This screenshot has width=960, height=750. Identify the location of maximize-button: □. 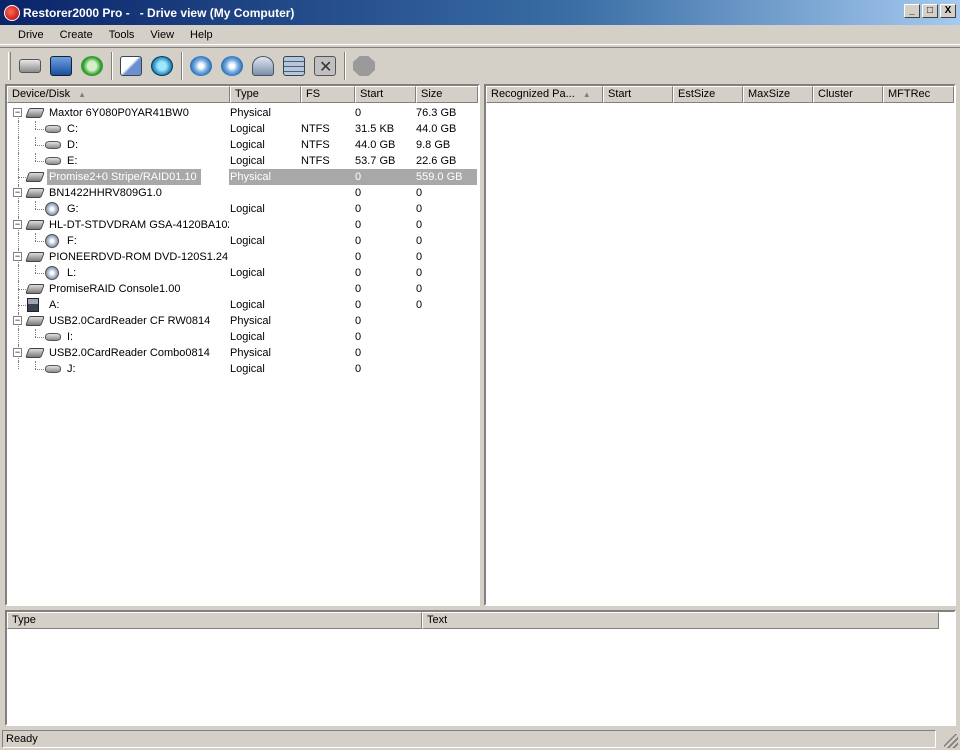
(930, 11).